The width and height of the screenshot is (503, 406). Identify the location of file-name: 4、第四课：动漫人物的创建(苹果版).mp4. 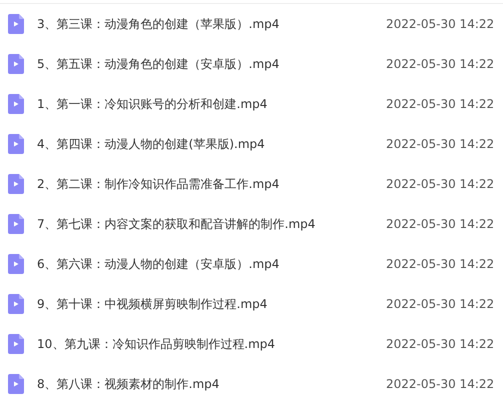
(209, 144).